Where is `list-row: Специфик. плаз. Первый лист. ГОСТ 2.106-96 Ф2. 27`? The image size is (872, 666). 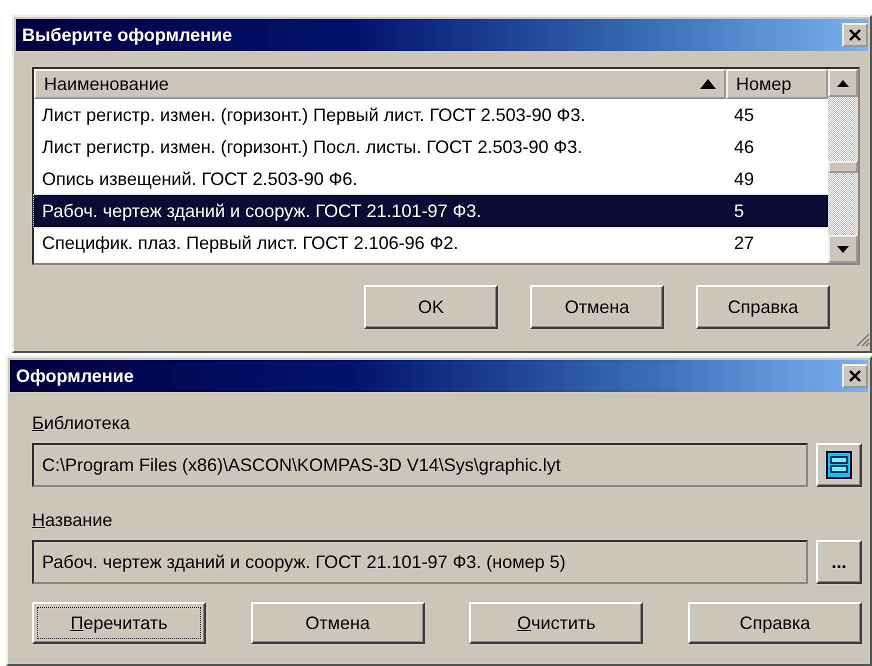 list-row: Специфик. плаз. Первый лист. ГОСТ 2.106-96 Ф2. 27 is located at coordinates (431, 243).